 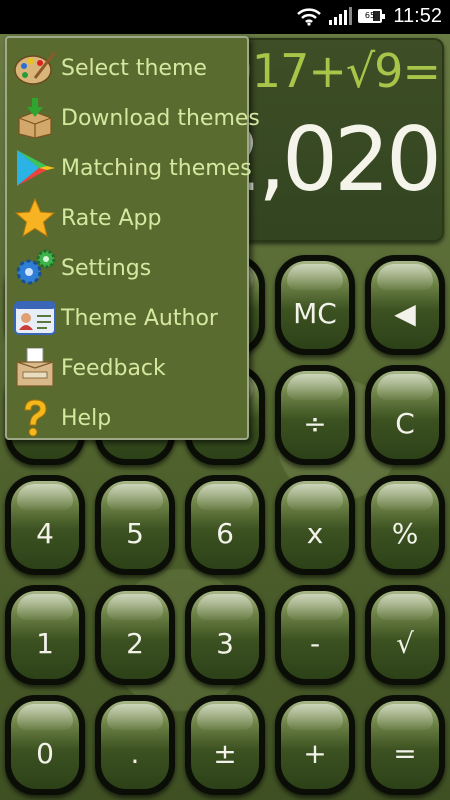 What do you see at coordinates (45, 525) in the screenshot?
I see `key-4: 4` at bounding box center [45, 525].